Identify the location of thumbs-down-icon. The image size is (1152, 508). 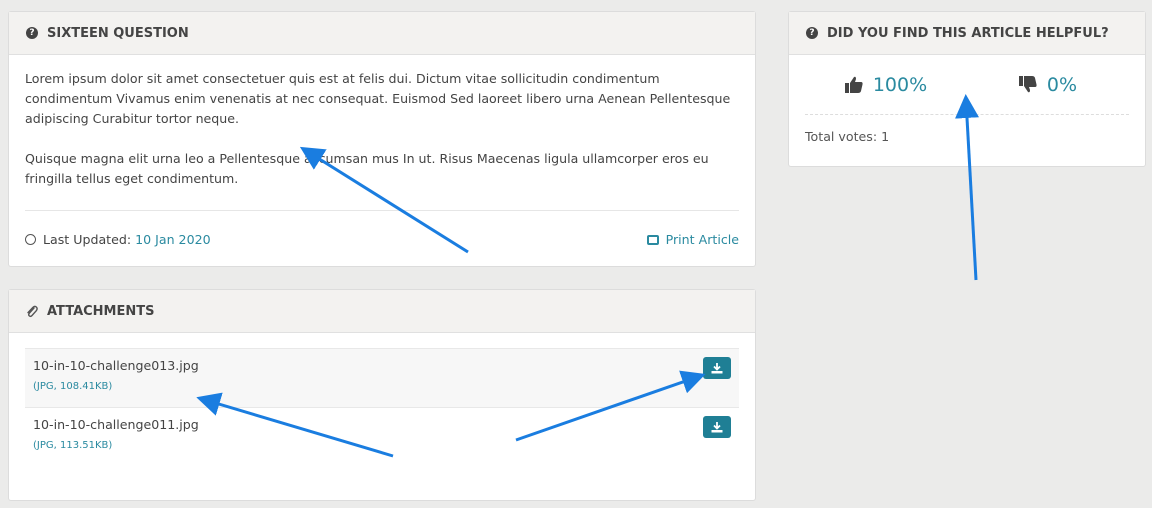
(1027, 84).